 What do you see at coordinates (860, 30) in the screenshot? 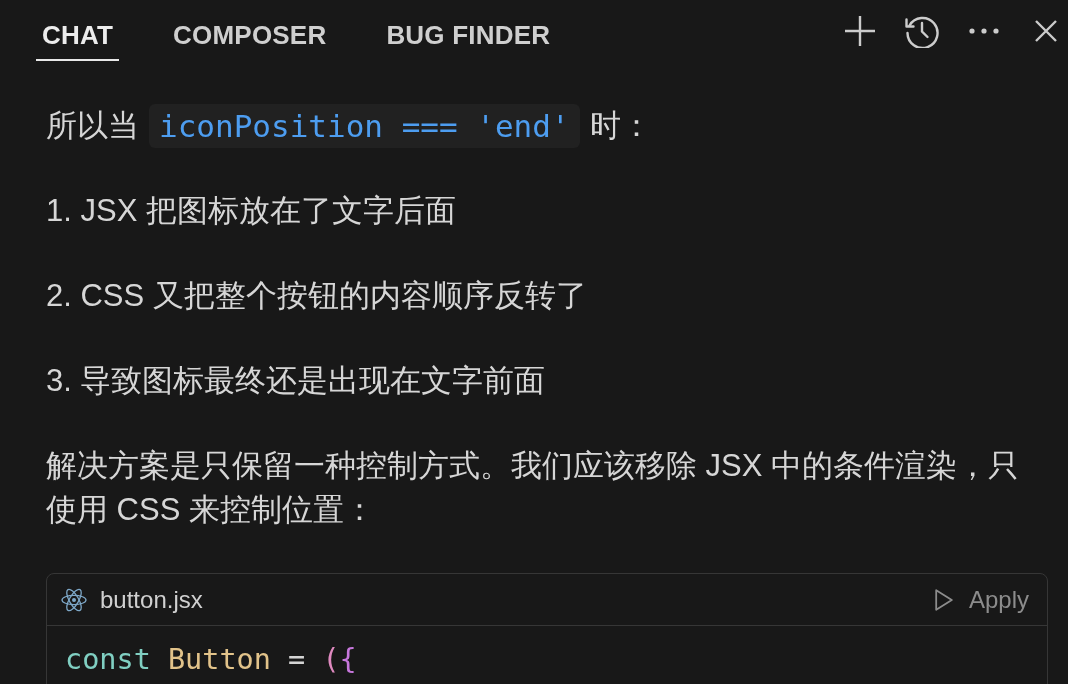
I see `plus-icon` at bounding box center [860, 30].